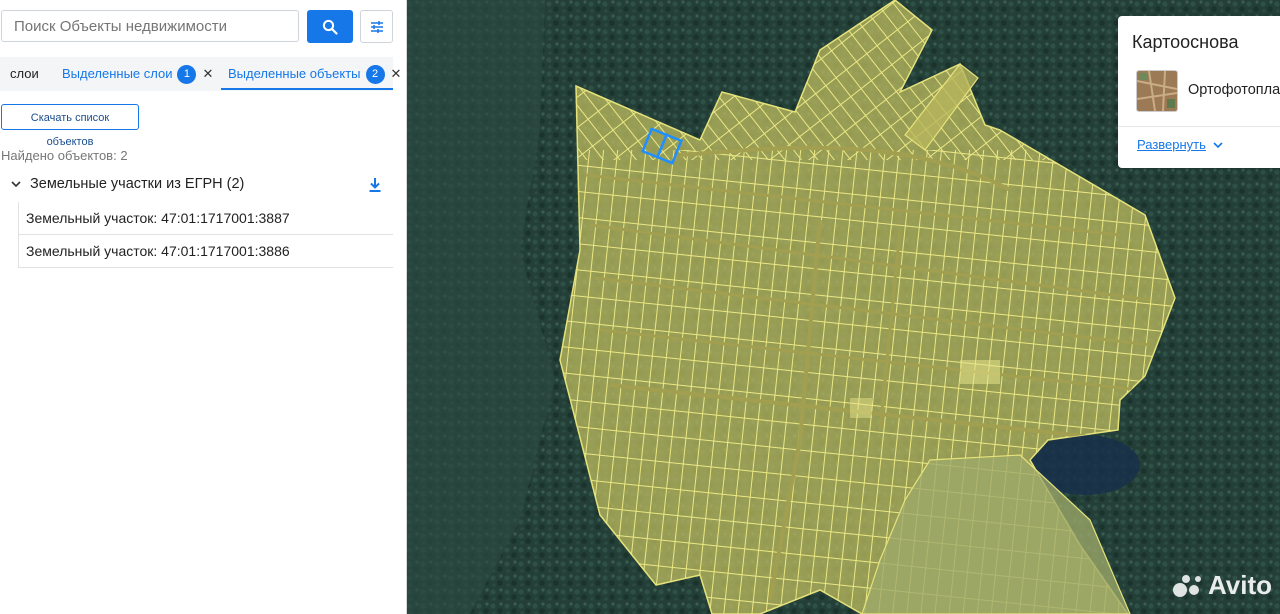  I want to click on filter-icon, so click(376, 26).